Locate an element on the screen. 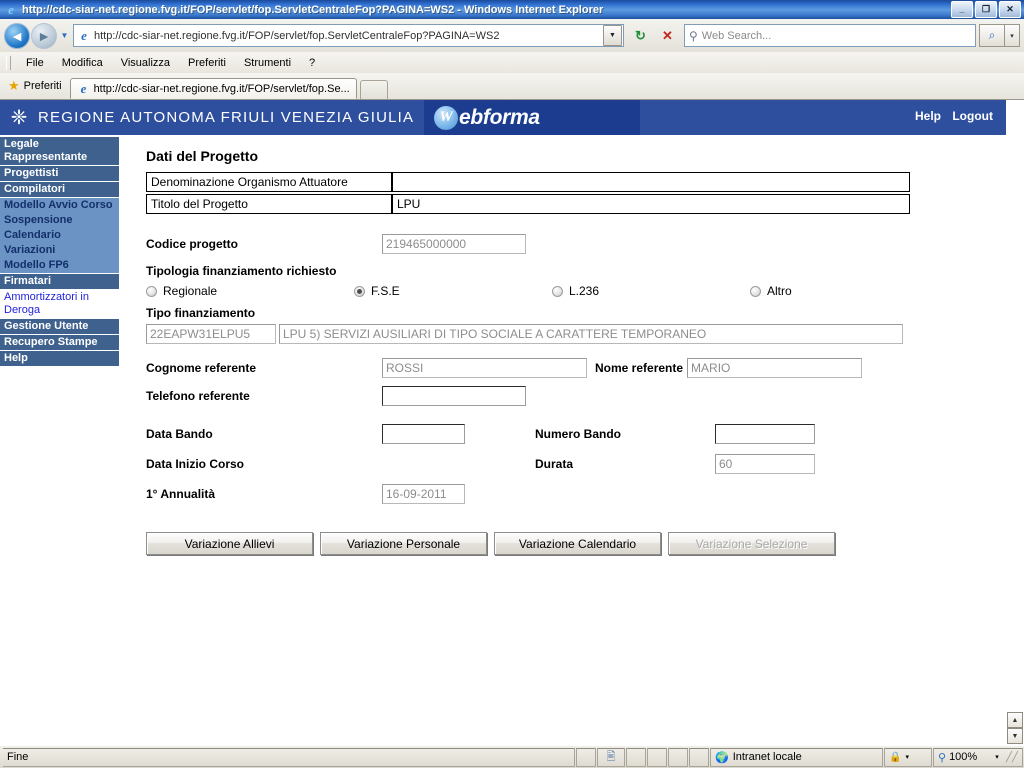  protected-mode: 🔒 ▾ is located at coordinates (908, 757).